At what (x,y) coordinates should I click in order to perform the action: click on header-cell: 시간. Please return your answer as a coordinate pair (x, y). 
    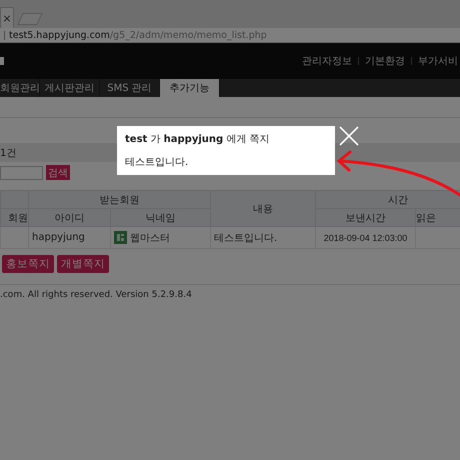
    Looking at the image, I should click on (388, 199).